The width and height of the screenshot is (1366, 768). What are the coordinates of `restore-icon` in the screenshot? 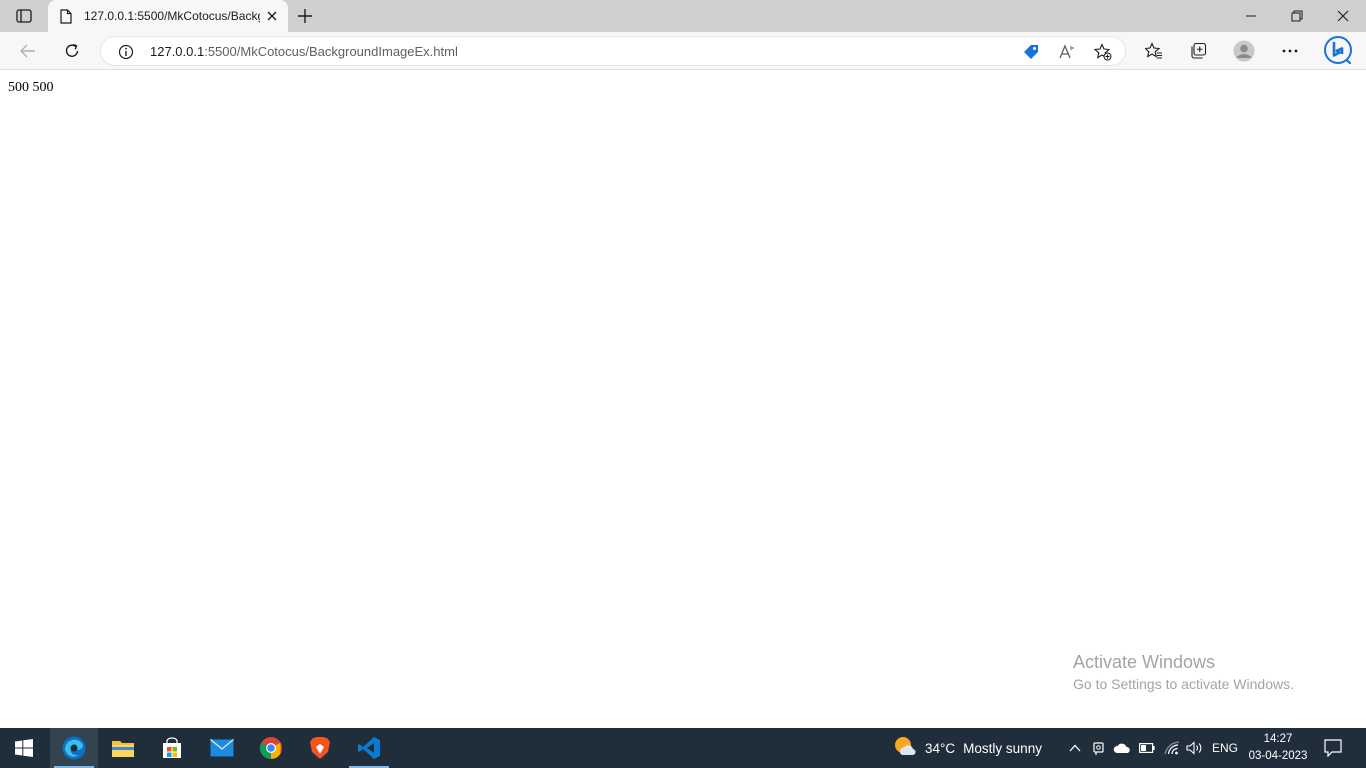 It's located at (1297, 16).